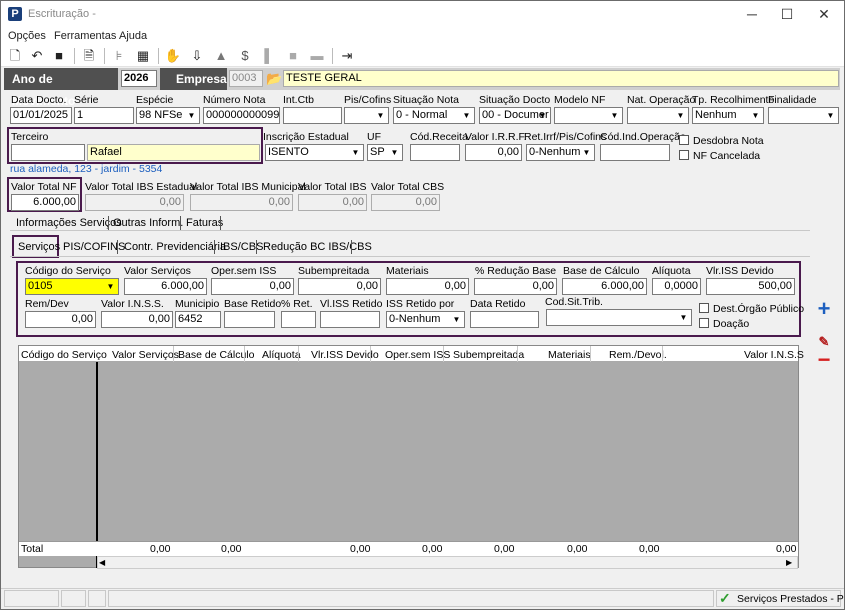 This screenshot has width=845, height=610. Describe the element at coordinates (198, 319) in the screenshot. I see `municipio-field: 6452` at that location.